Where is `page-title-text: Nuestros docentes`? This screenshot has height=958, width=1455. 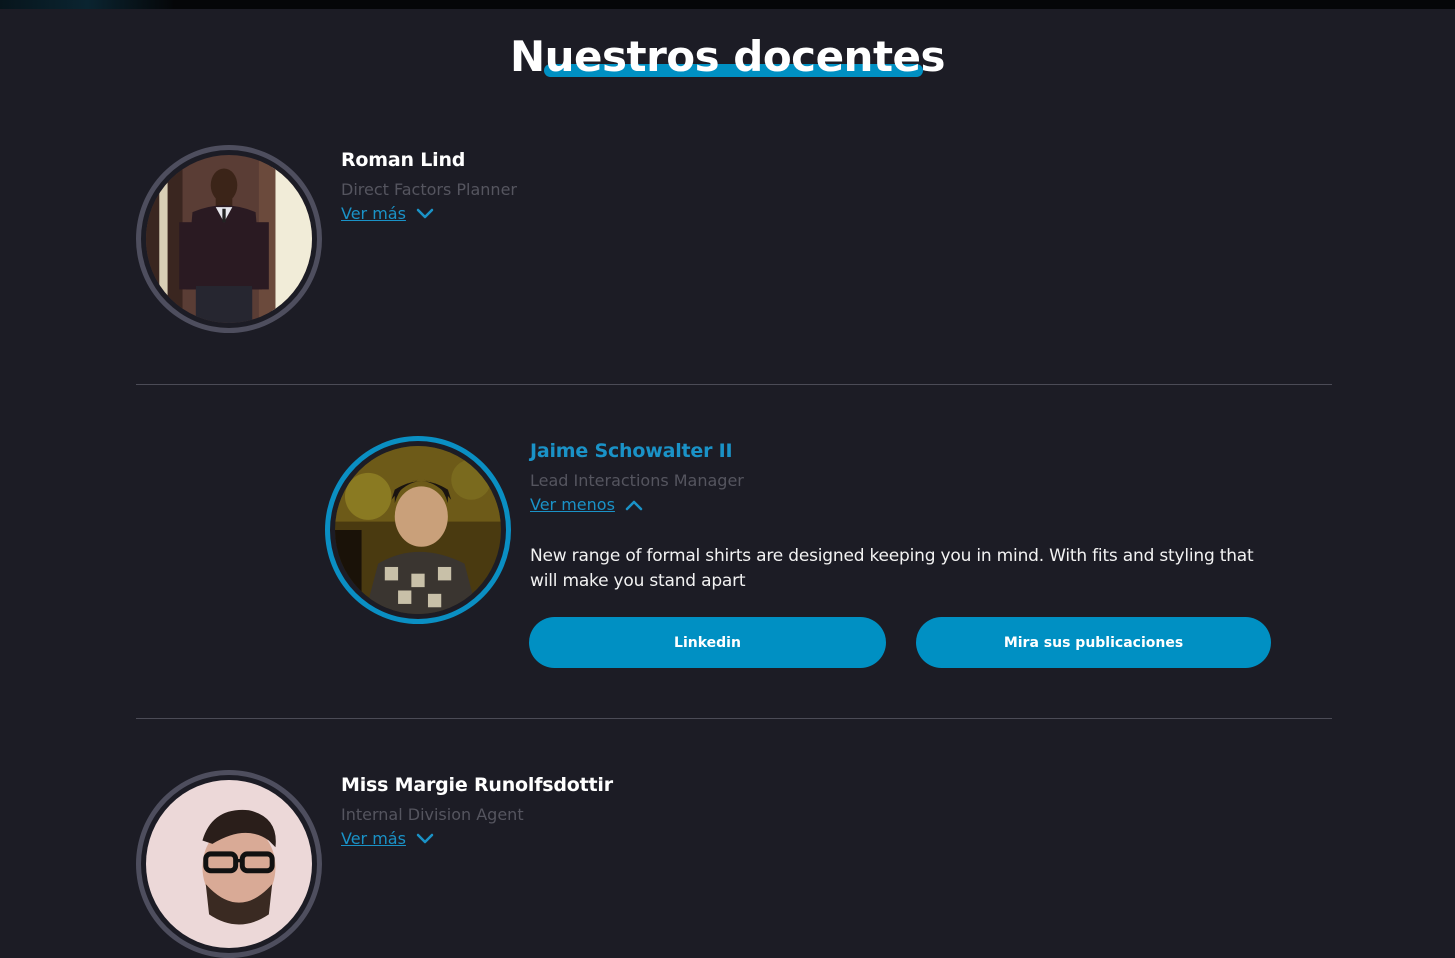 page-title-text: Nuestros docentes is located at coordinates (727, 56).